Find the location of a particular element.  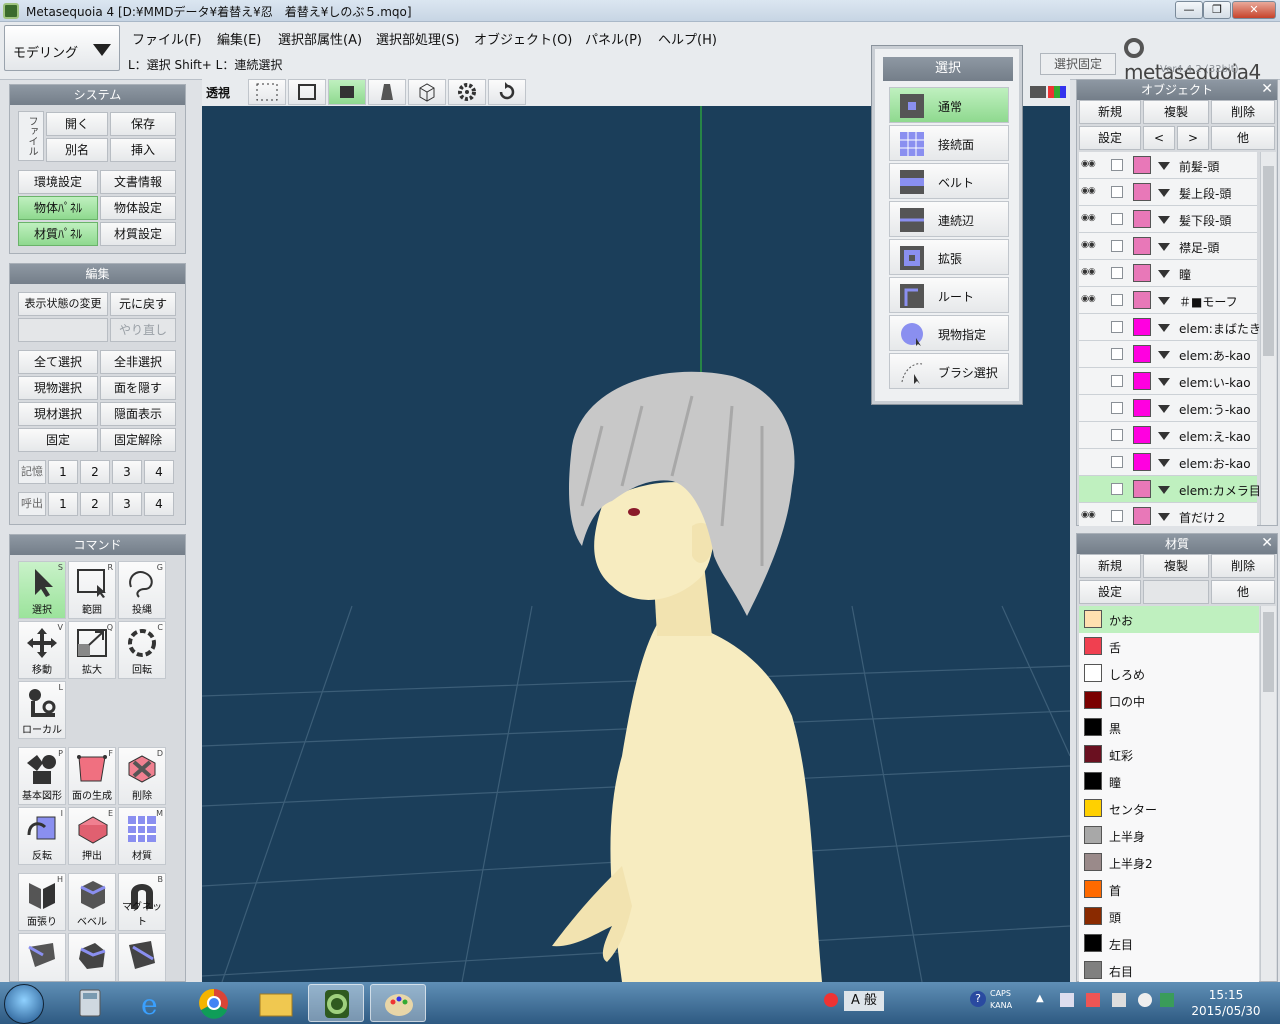

recall-slot-3: 3 is located at coordinates (127, 504).